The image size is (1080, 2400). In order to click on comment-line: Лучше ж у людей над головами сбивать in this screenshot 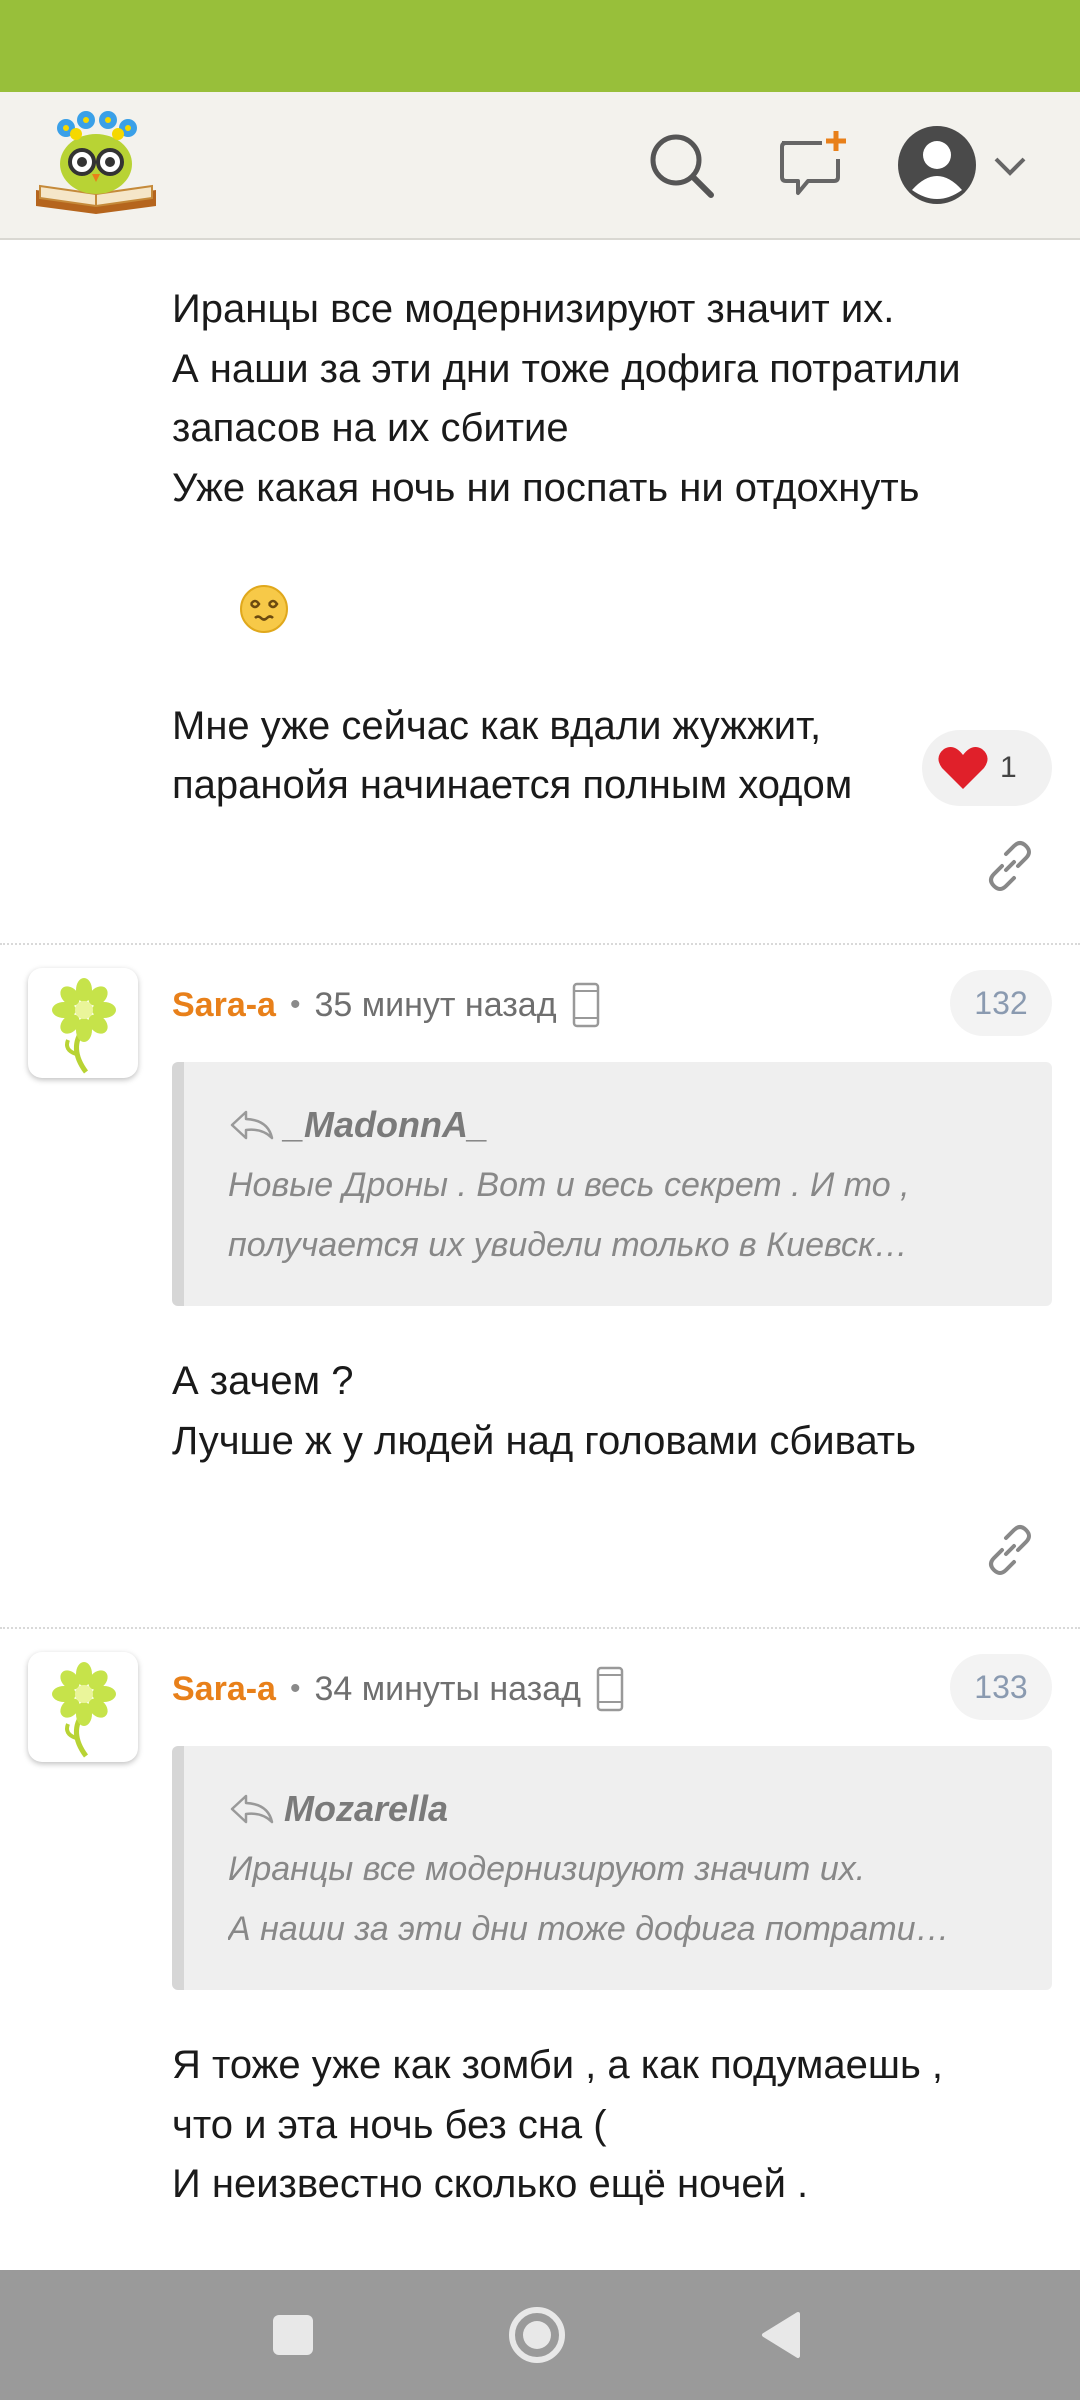, I will do `click(544, 1440)`.